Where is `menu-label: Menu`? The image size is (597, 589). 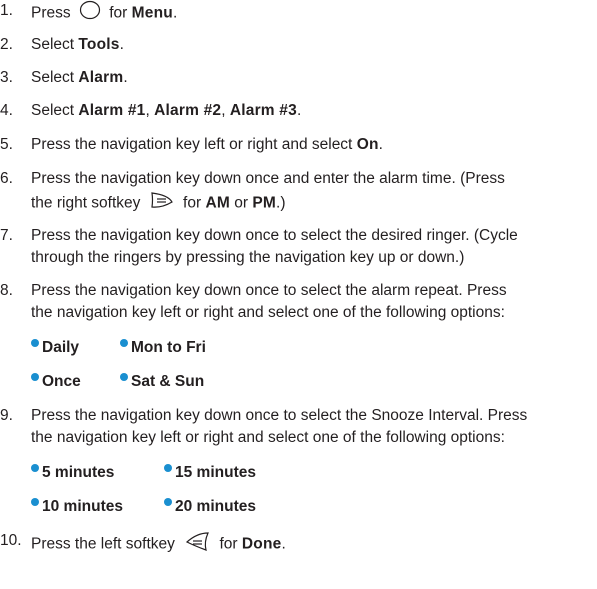 menu-label: Menu is located at coordinates (152, 13).